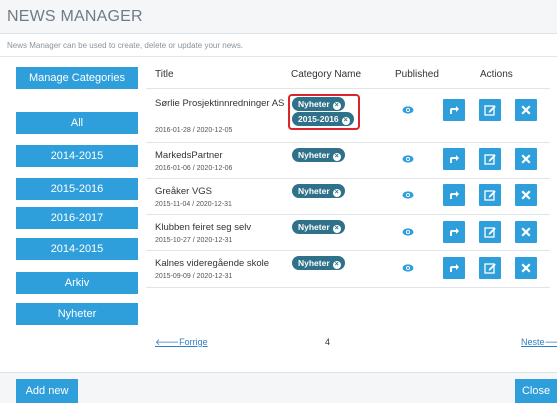 This screenshot has height=403, width=557. Describe the element at coordinates (75, 16) in the screenshot. I see `page-title: NEWS MANAGER` at that location.